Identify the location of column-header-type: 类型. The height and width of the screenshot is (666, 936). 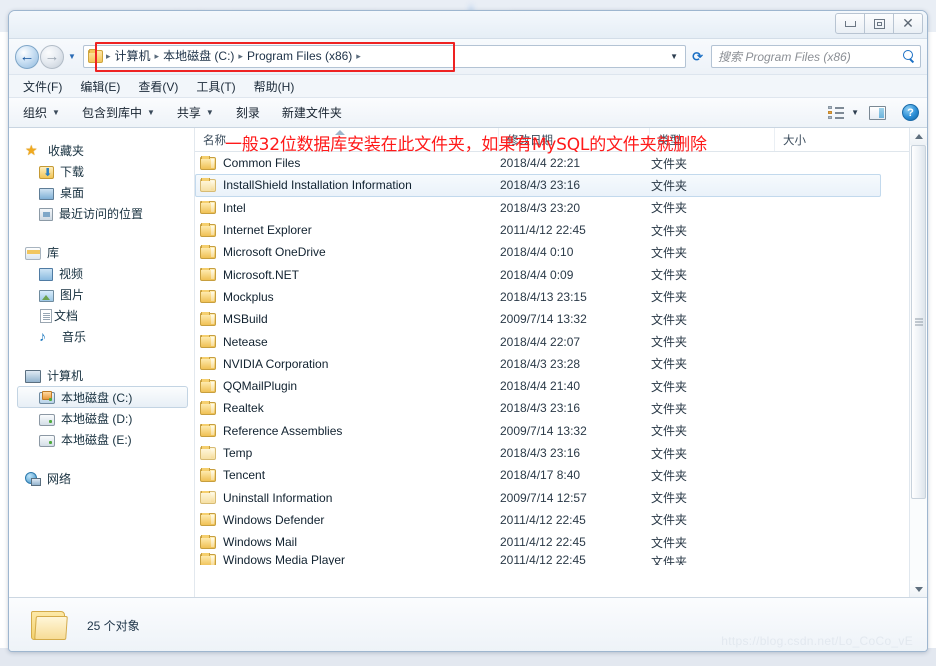
(711, 139).